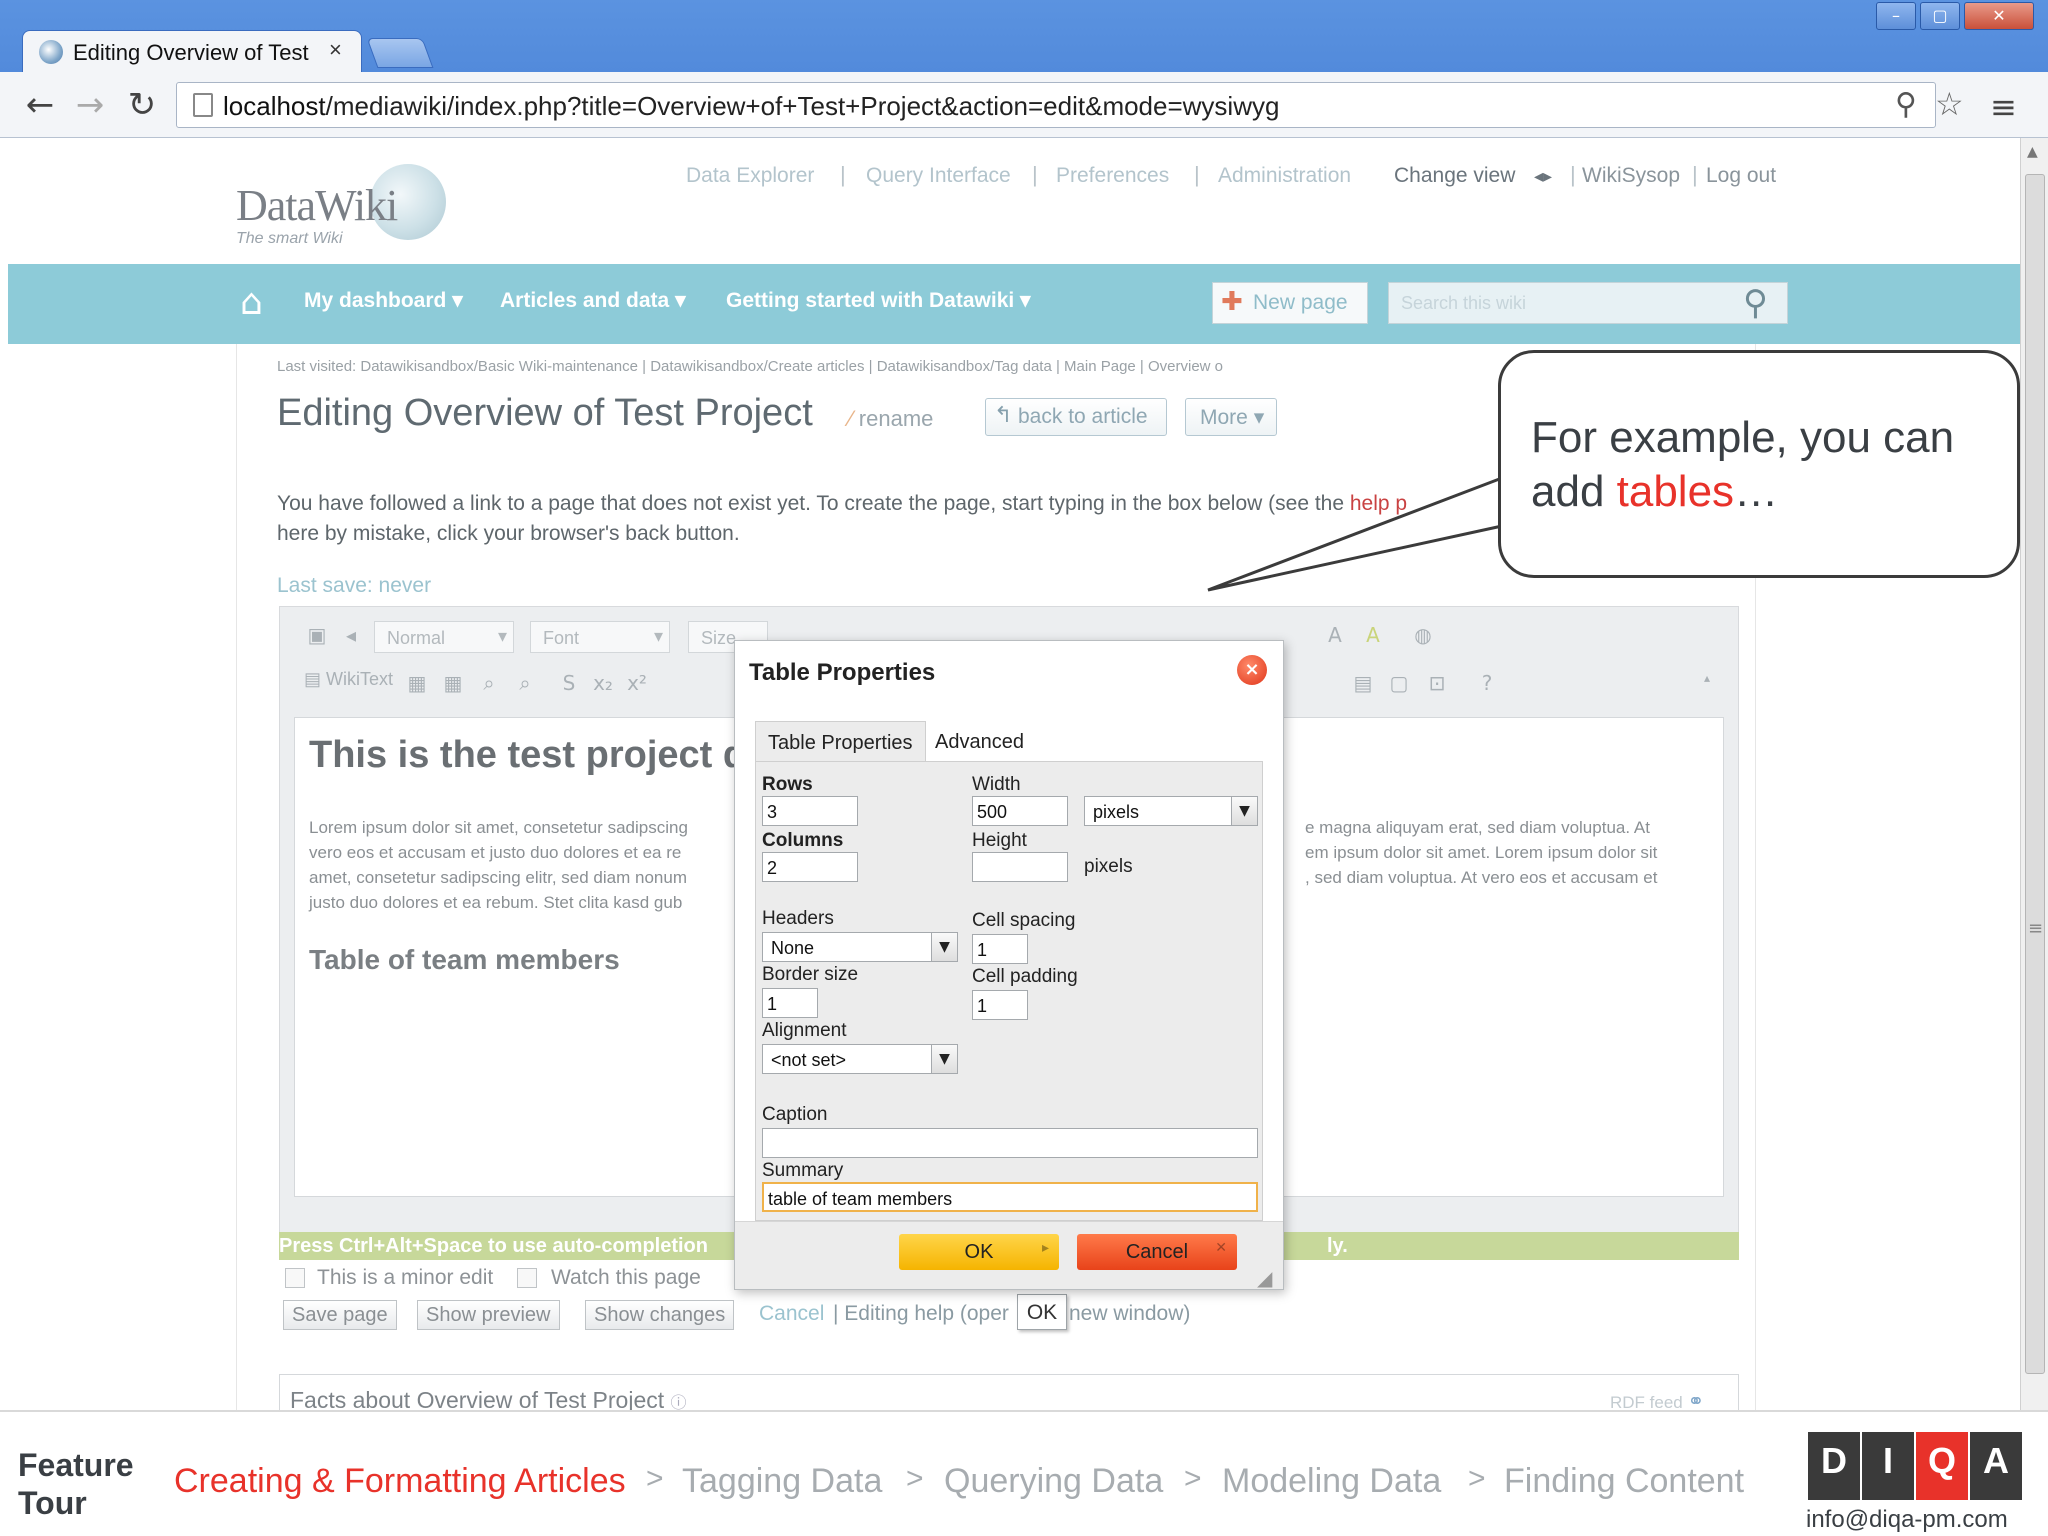  Describe the element at coordinates (593, 300) in the screenshot. I see `menu-articles-and-data: Articles and data ▾` at that location.